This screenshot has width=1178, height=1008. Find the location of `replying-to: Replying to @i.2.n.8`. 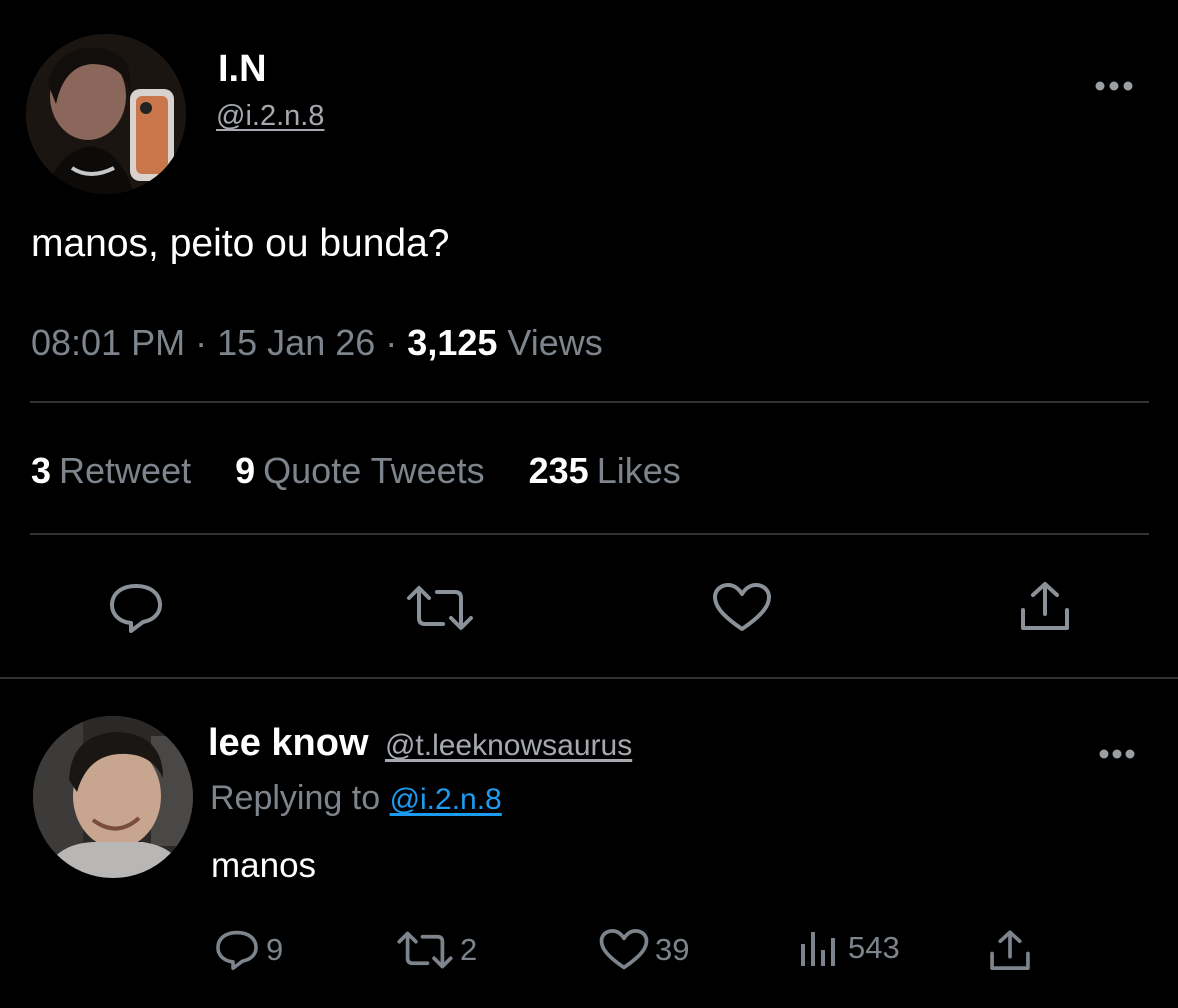

replying-to: Replying to @i.2.n.8 is located at coordinates (356, 798).